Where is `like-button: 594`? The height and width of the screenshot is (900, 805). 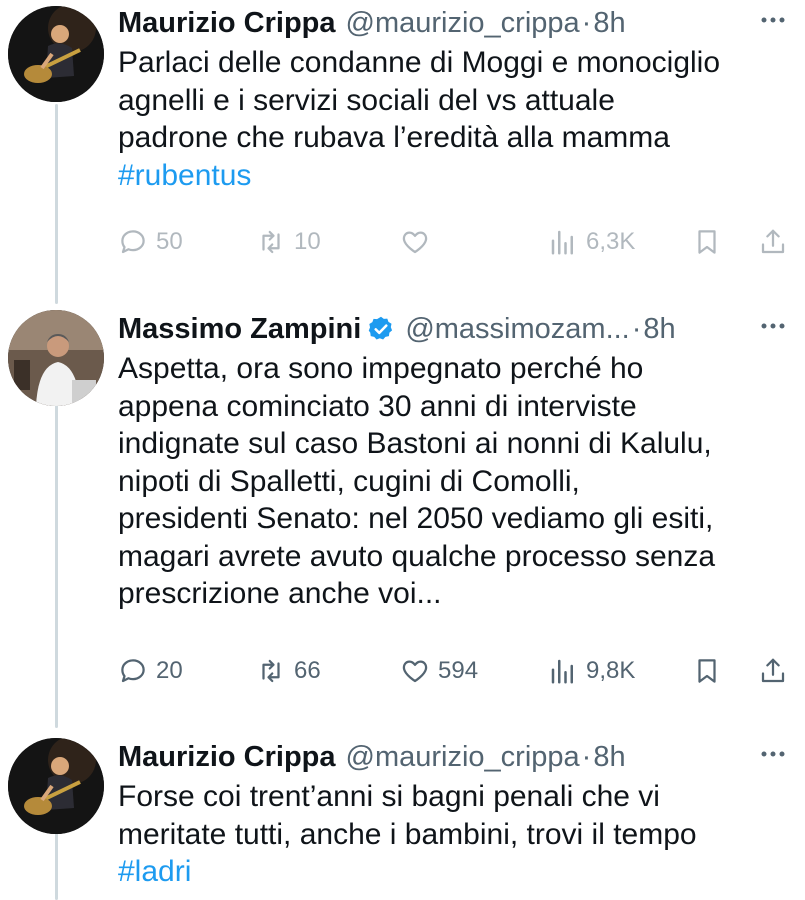 like-button: 594 is located at coordinates (439, 671).